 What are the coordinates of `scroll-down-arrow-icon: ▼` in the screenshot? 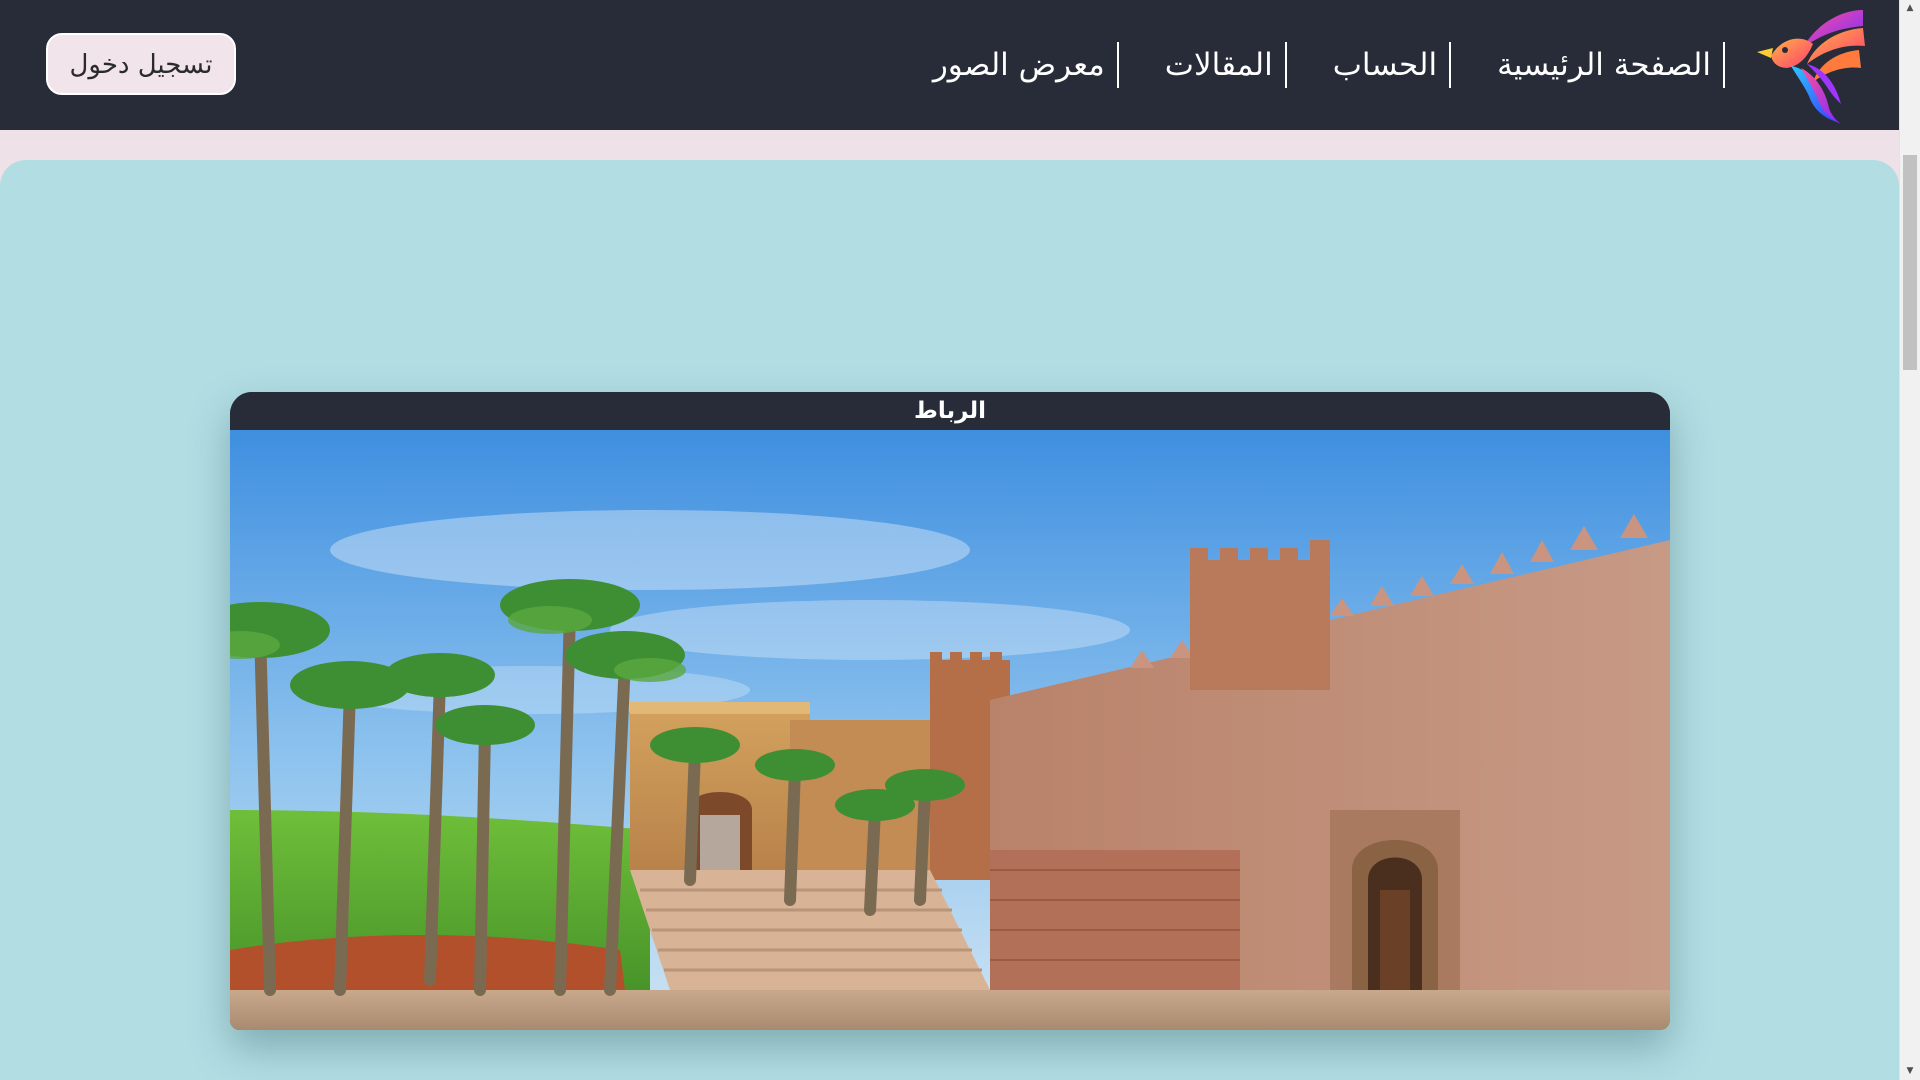 It's located at (1910, 1071).